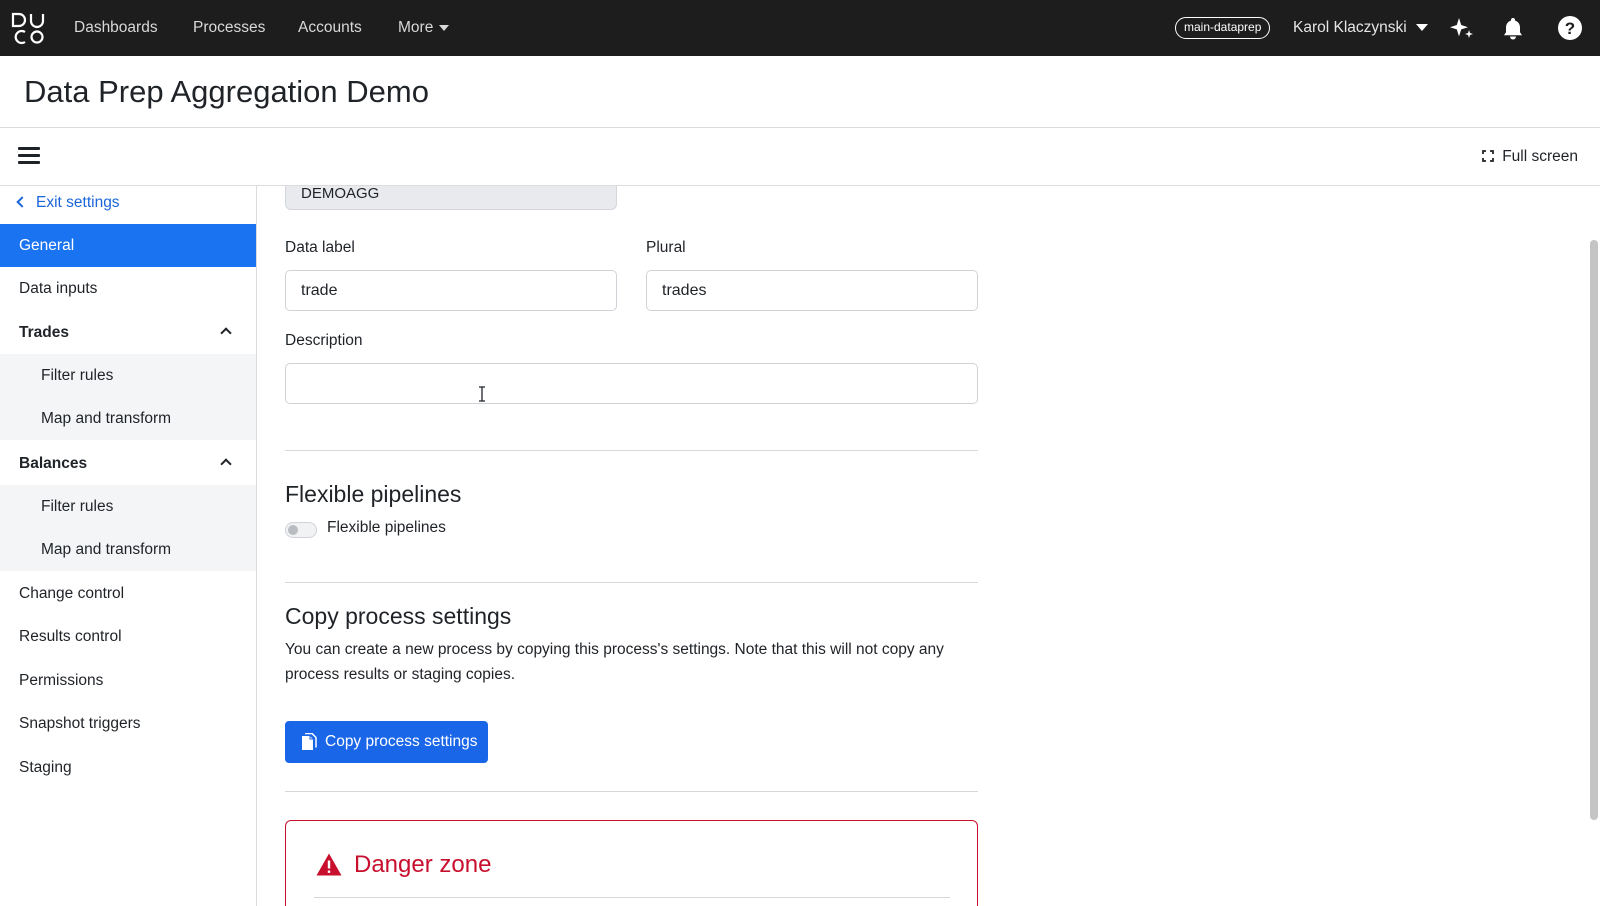 Image resolution: width=1600 pixels, height=906 pixels. Describe the element at coordinates (226, 91) in the screenshot. I see `page-title: Data Prep Aggregation Demo` at that location.